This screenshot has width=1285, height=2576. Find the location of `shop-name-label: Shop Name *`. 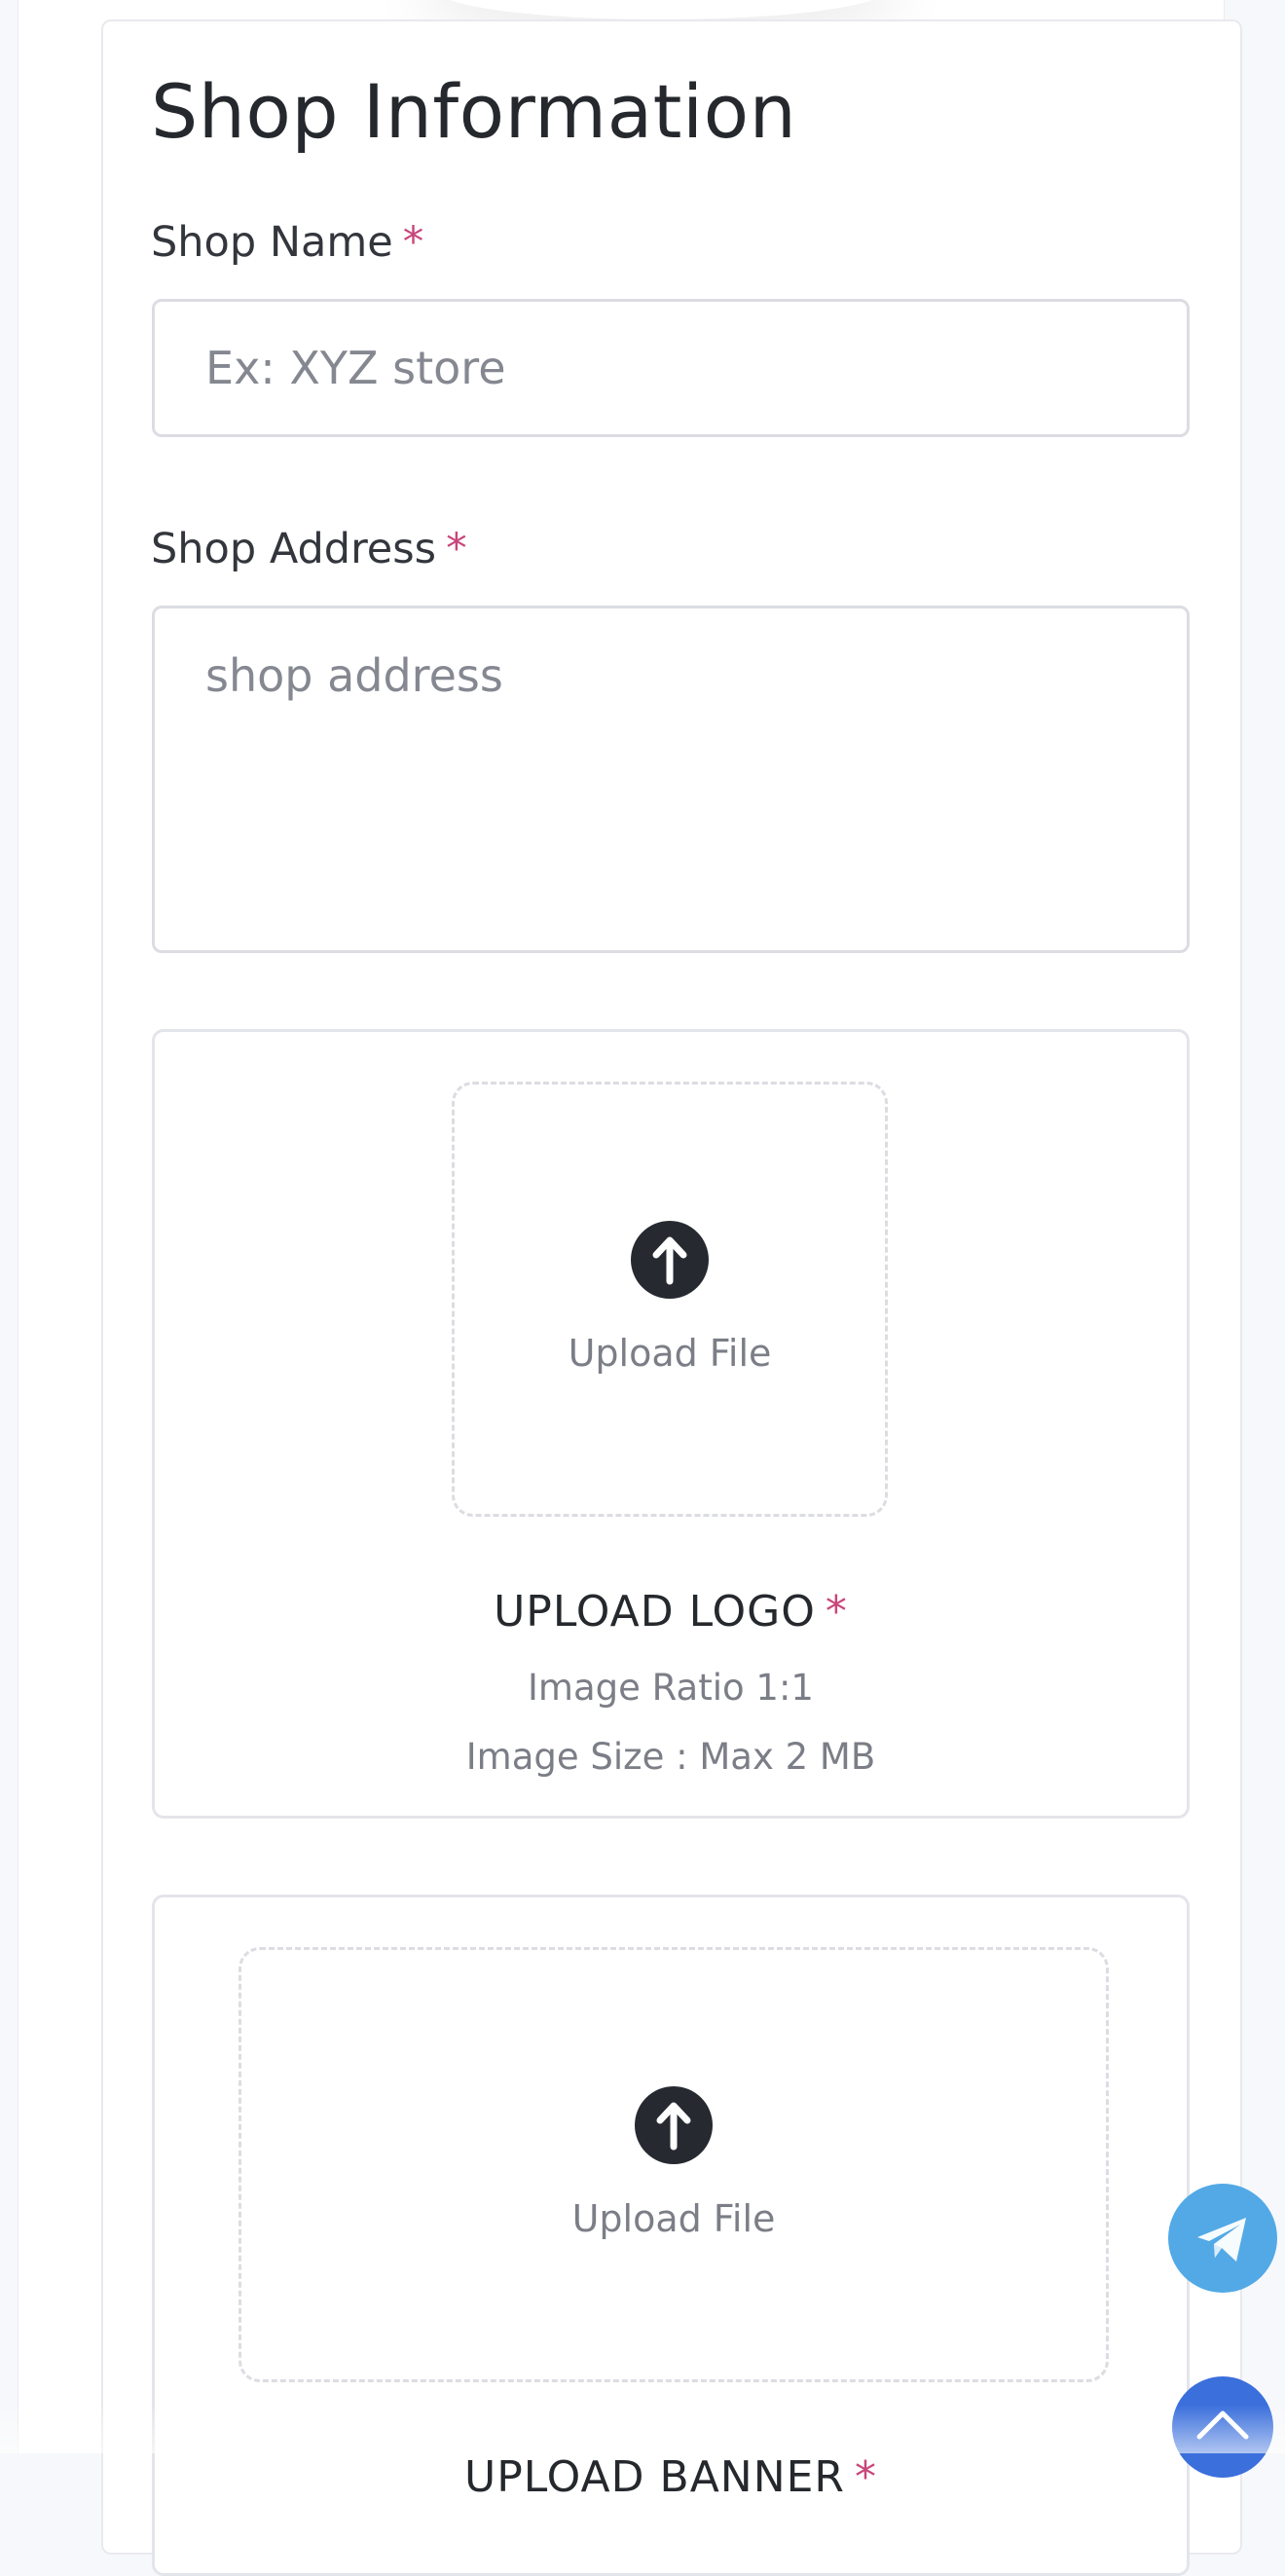

shop-name-label: Shop Name * is located at coordinates (287, 242).